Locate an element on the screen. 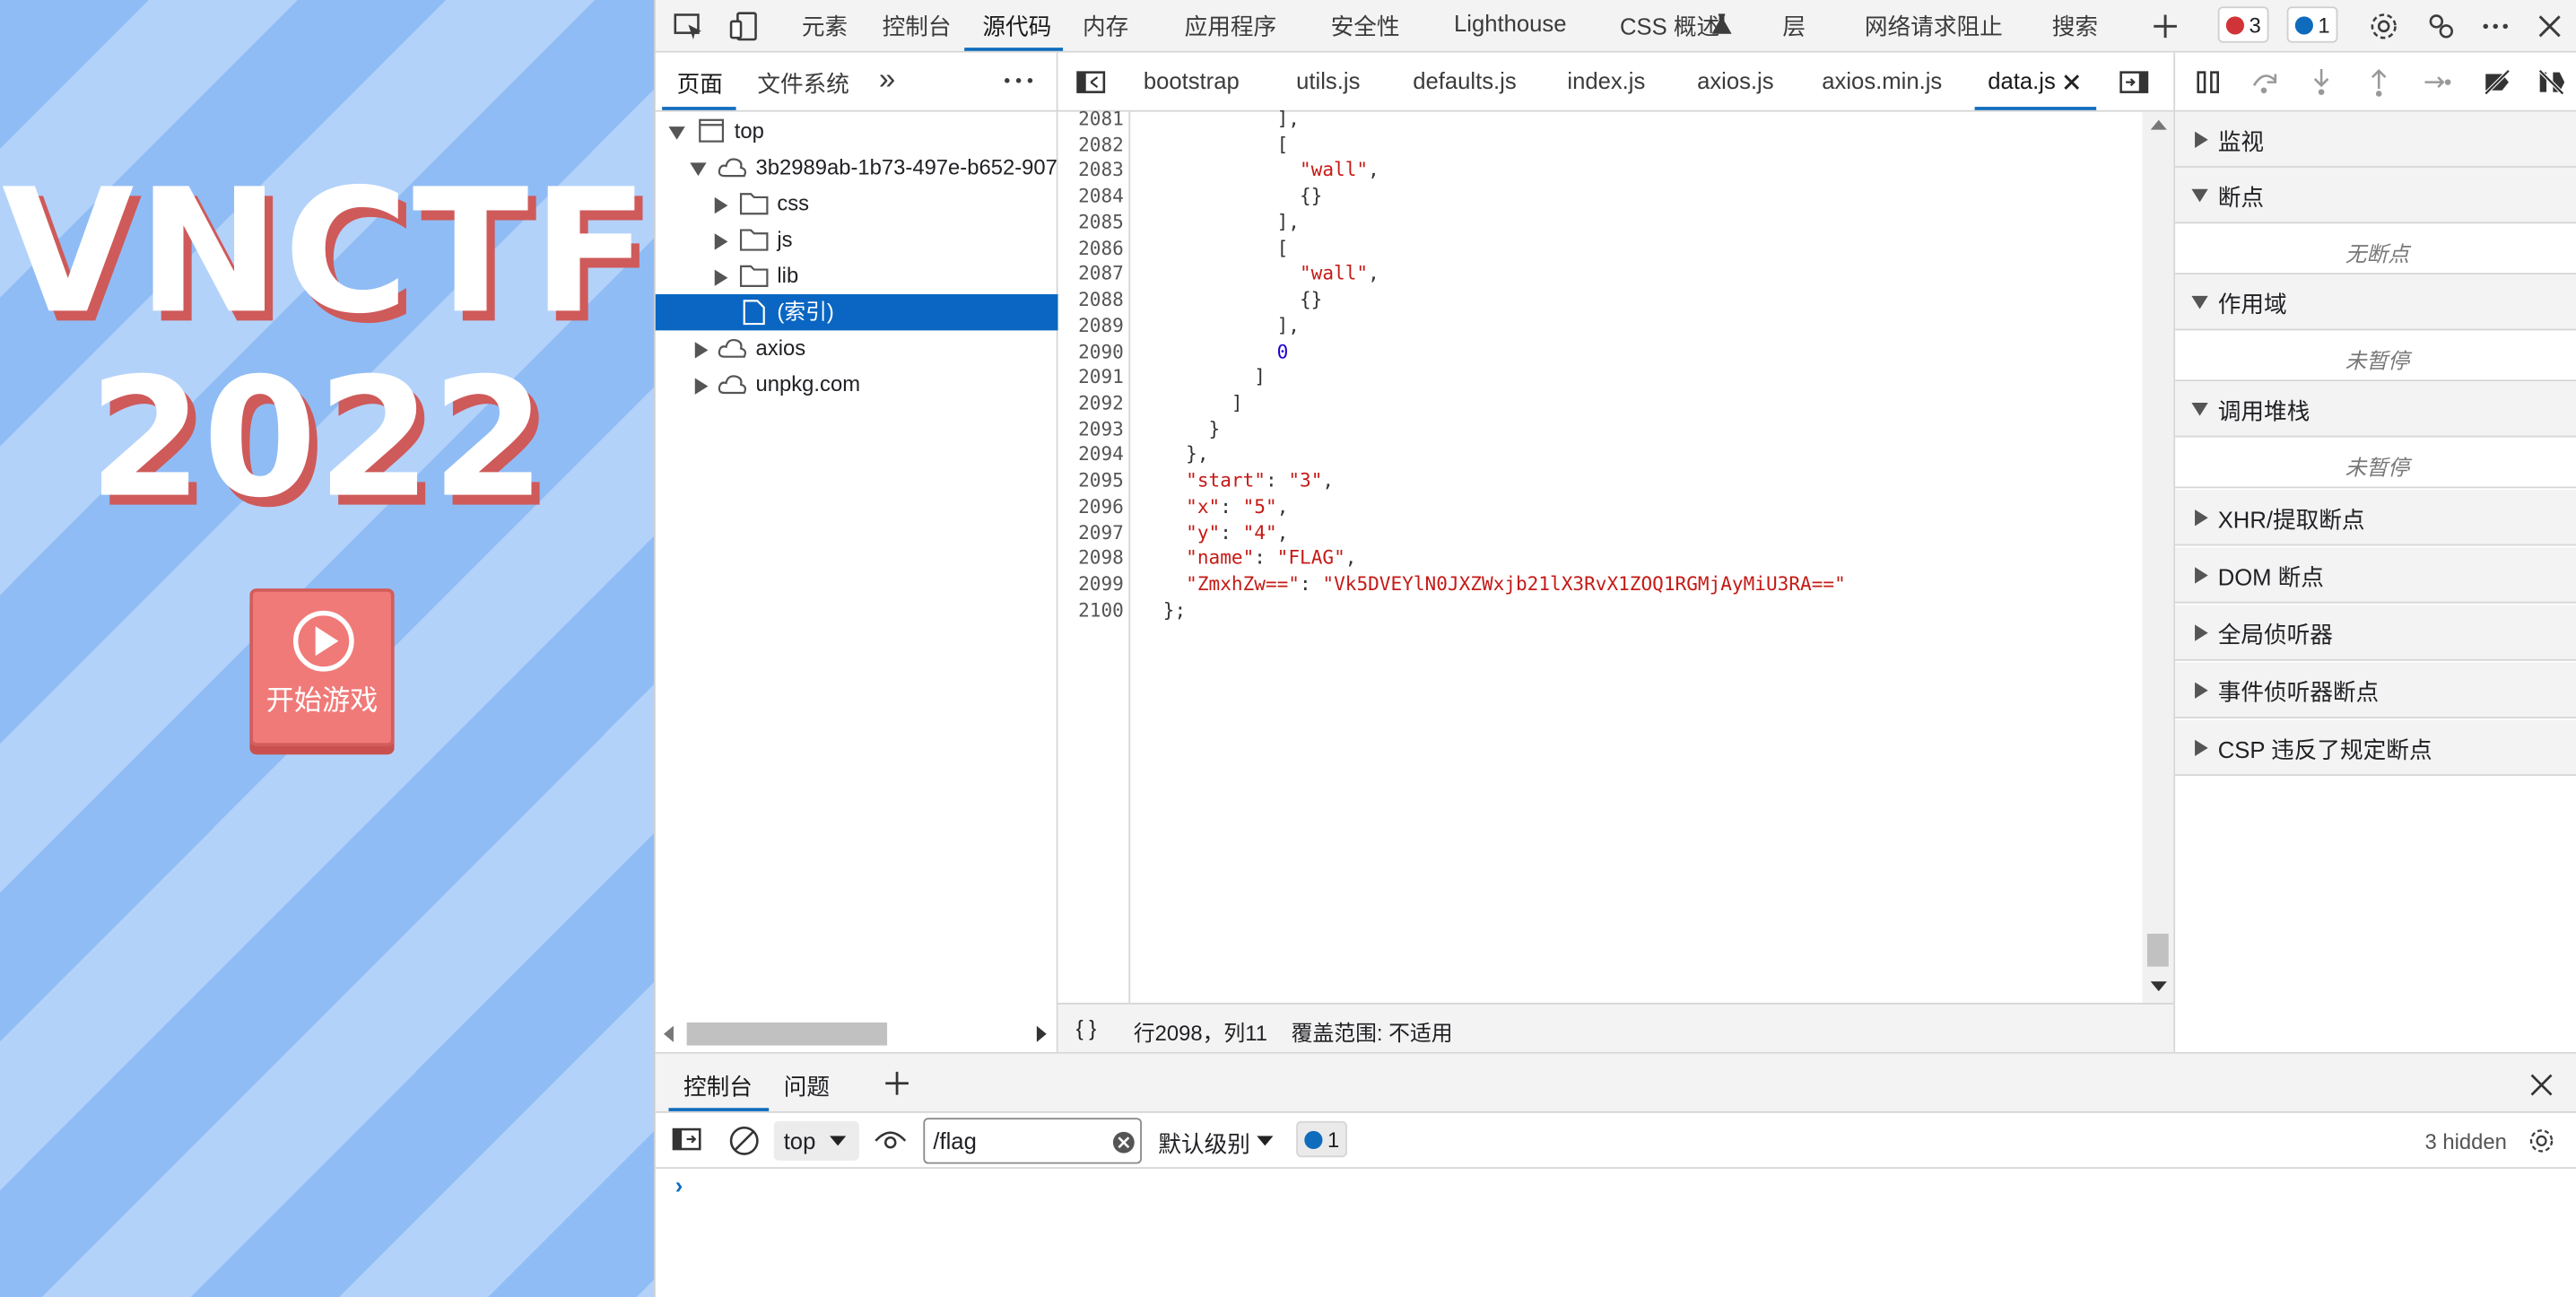 The image size is (2576, 1297). section-breakpoints: 断点 is located at coordinates (2375, 195).